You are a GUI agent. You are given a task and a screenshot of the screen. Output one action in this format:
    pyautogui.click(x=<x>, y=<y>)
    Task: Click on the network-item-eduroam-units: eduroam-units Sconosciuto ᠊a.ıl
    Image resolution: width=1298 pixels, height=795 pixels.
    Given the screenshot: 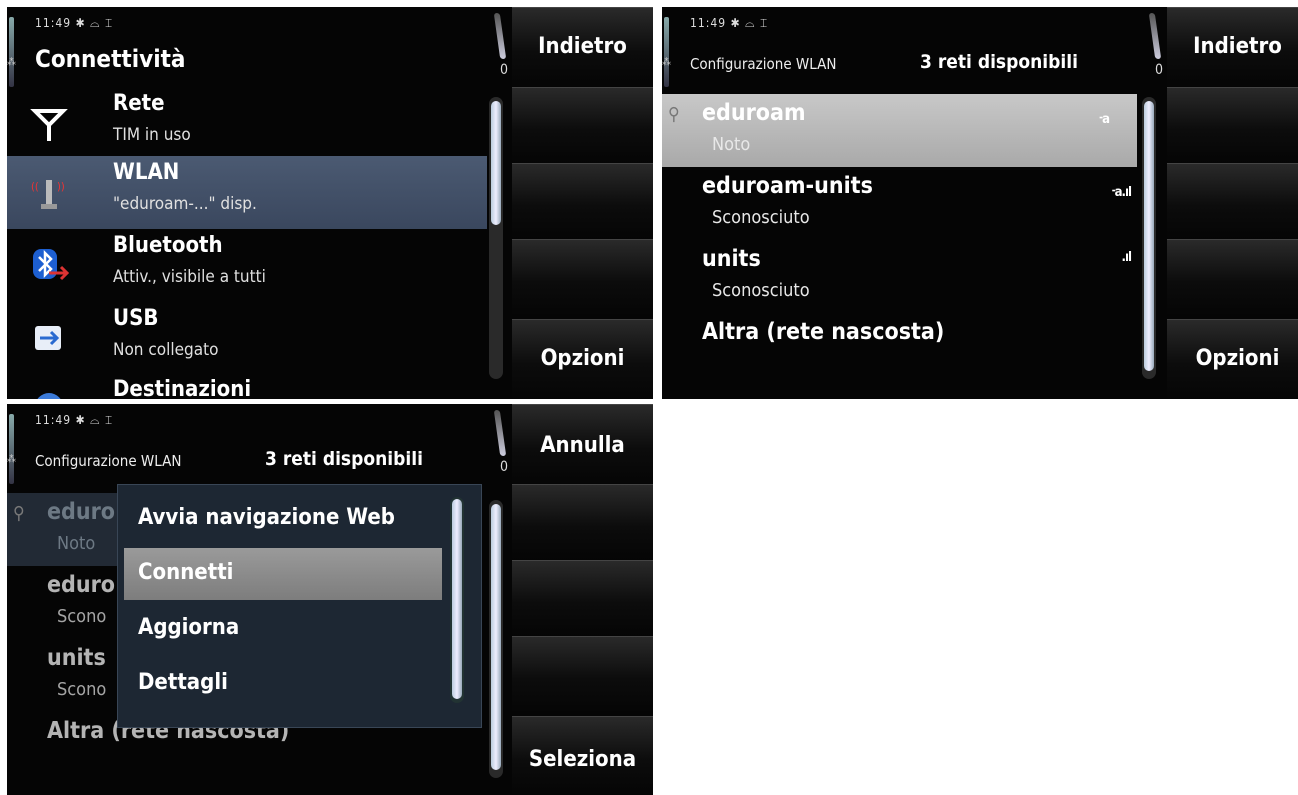 What is the action you would take?
    pyautogui.click(x=899, y=203)
    